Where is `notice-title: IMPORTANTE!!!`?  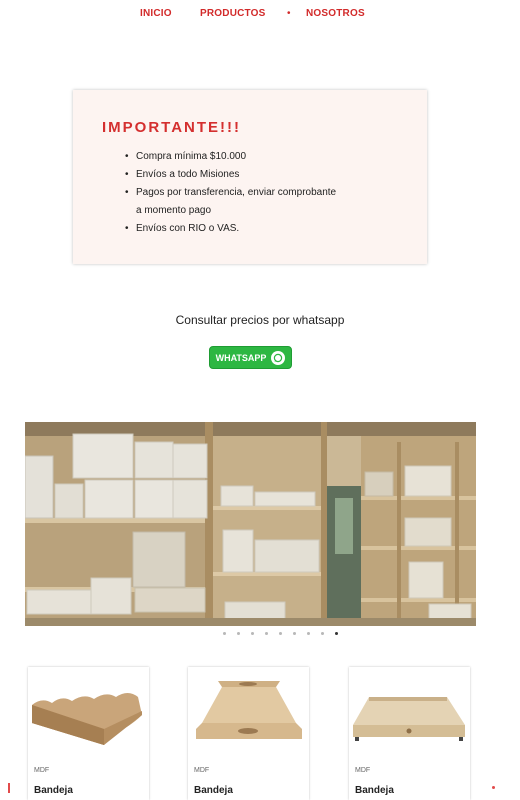 notice-title: IMPORTANTE!!! is located at coordinates (172, 127).